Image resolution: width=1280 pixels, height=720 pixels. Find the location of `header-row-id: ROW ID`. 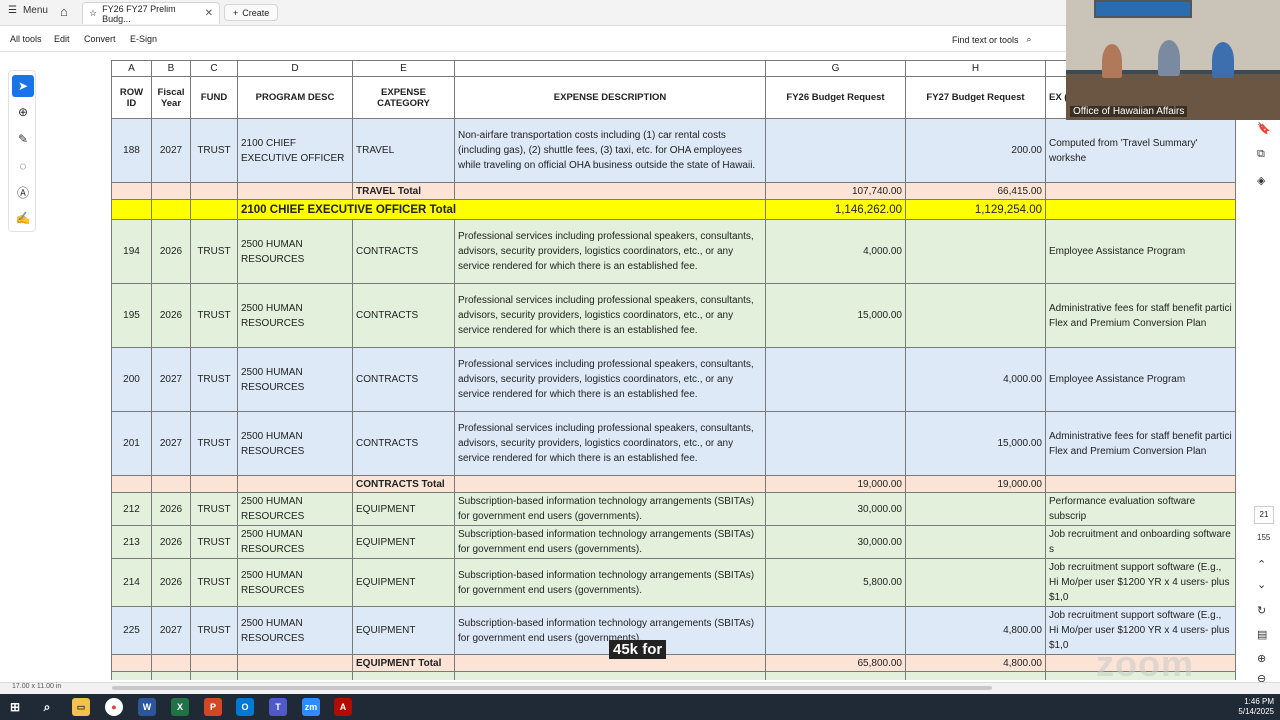

header-row-id: ROW ID is located at coordinates (131, 97).